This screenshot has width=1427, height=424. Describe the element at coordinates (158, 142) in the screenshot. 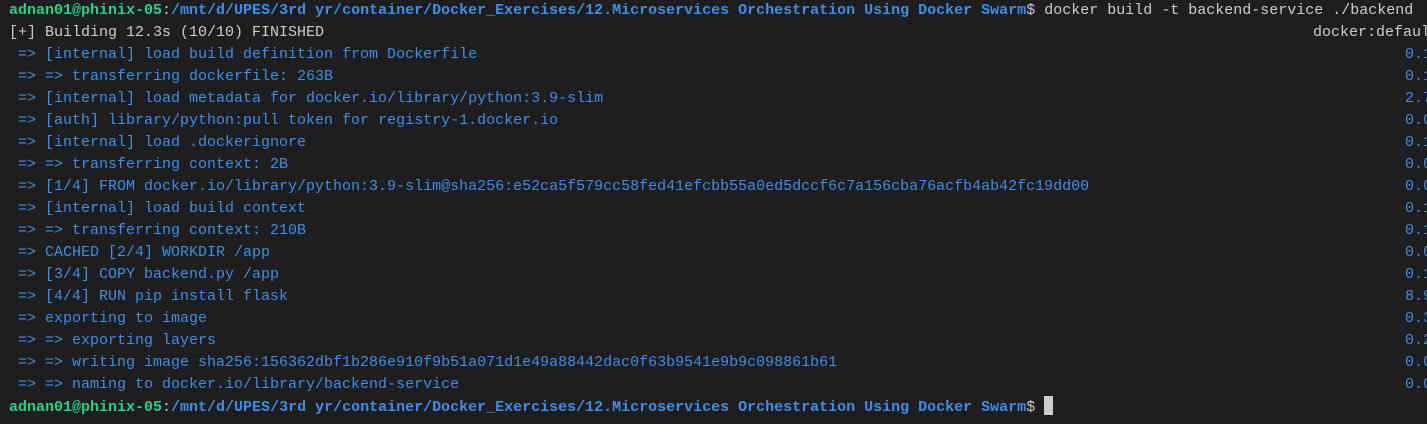

I see `build-step-text: => [internal] load .dockerignore` at that location.